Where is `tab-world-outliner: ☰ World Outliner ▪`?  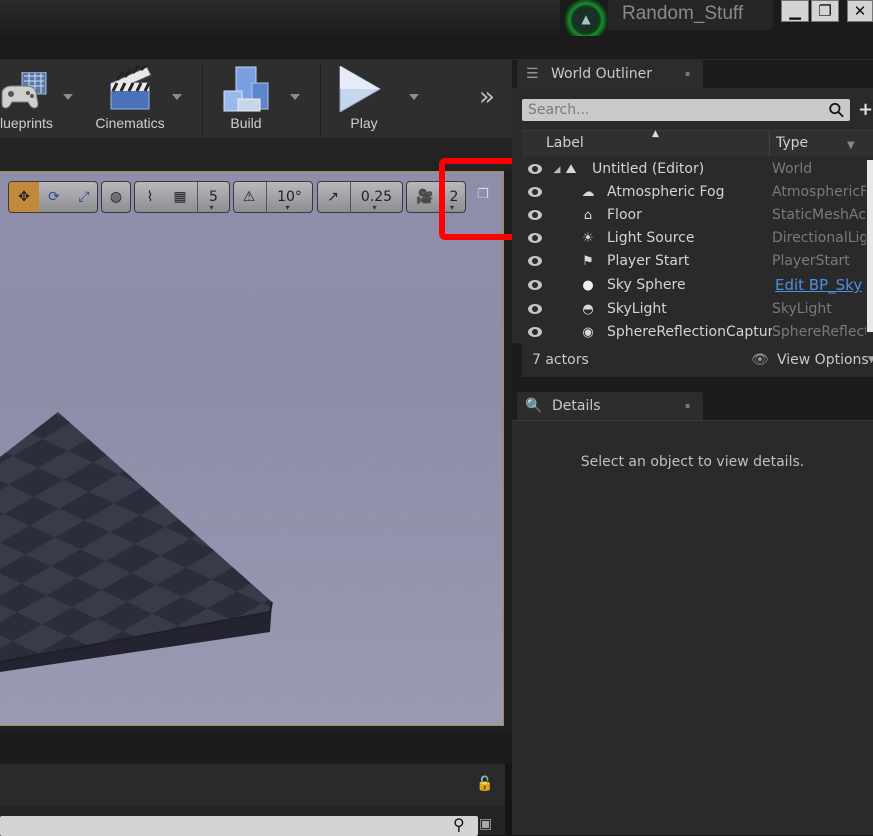
tab-world-outliner: ☰ World Outliner ▪ is located at coordinates (610, 74).